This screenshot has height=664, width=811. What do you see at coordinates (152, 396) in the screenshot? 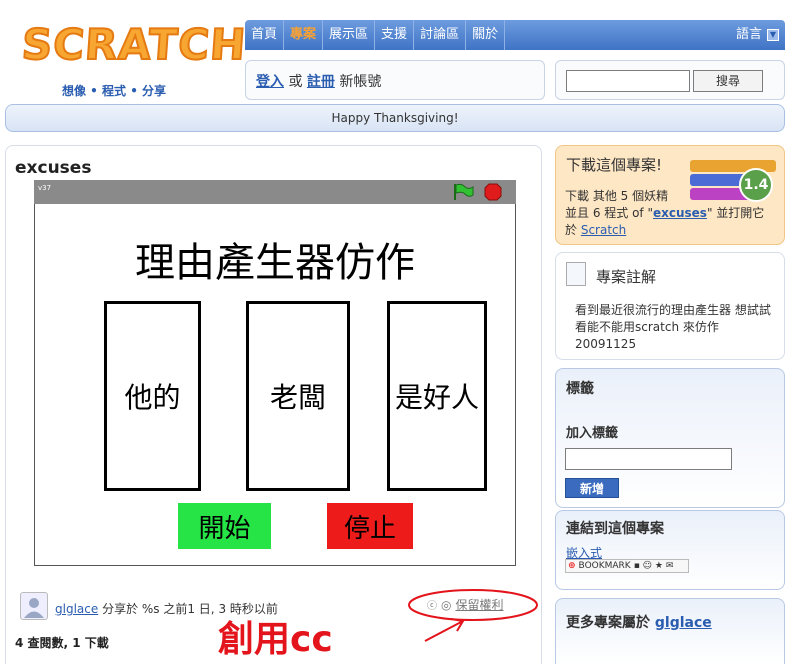
I see `card-1: 他的` at bounding box center [152, 396].